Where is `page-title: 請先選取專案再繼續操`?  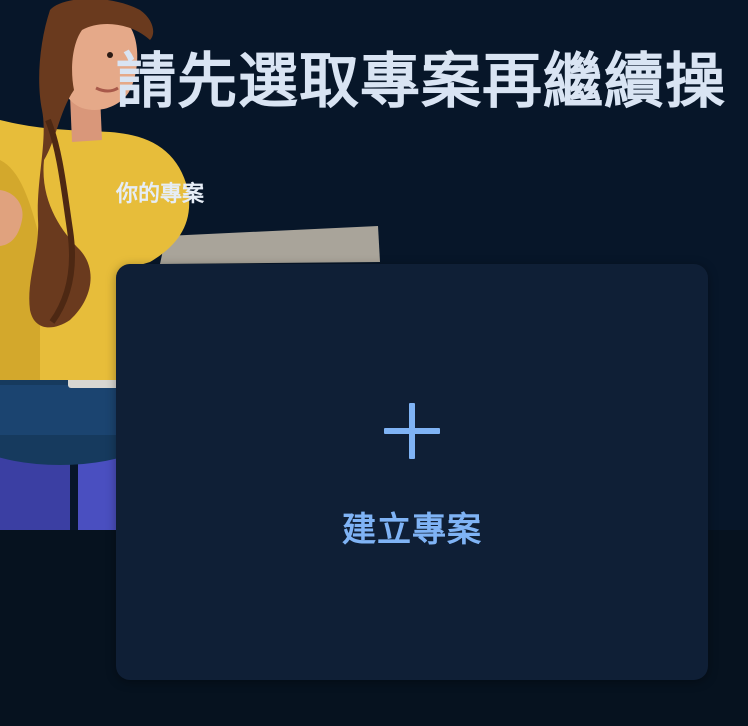
page-title: 請先選取專案再繼續操 is located at coordinates (421, 82).